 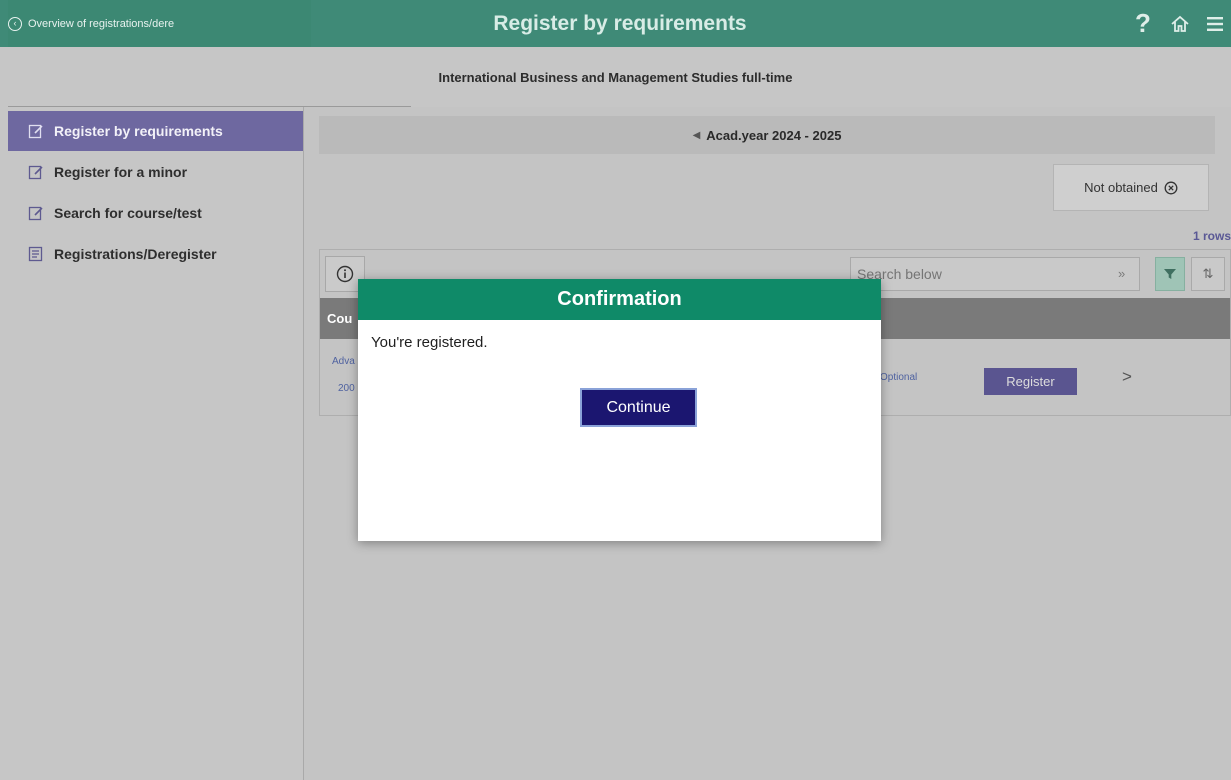 I want to click on search-input, so click(x=995, y=274).